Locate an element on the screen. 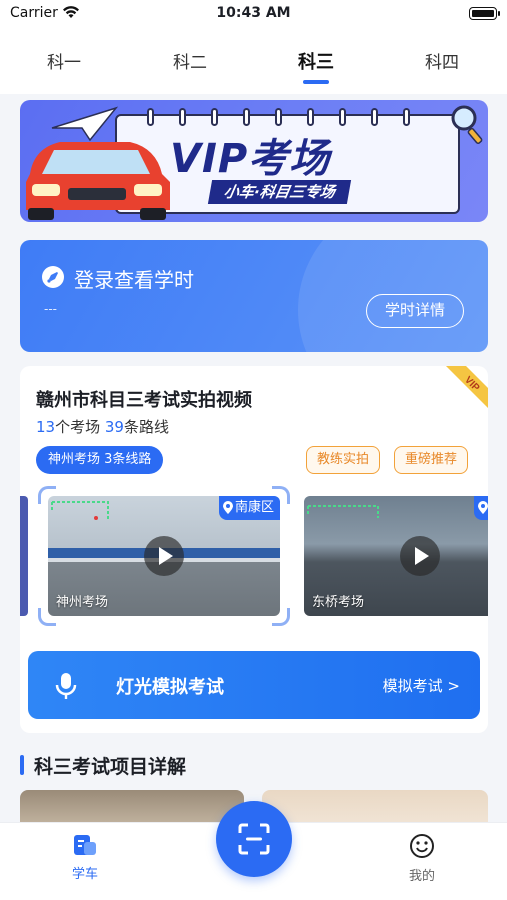 The image size is (507, 900). recommended-tag: 重磅推荐 is located at coordinates (431, 460).